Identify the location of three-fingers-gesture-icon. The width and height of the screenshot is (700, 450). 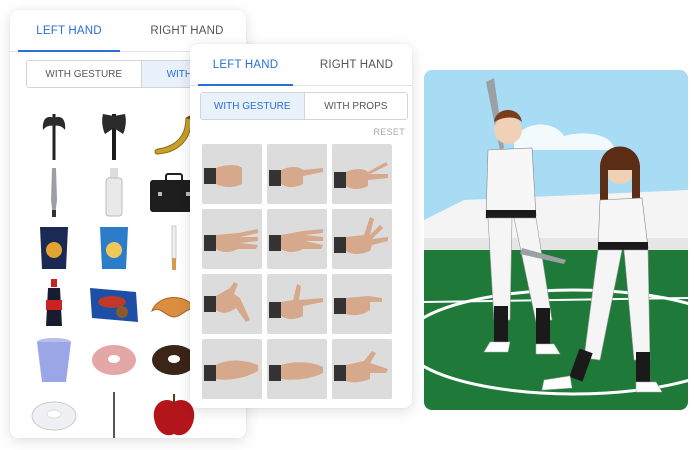
(232, 239).